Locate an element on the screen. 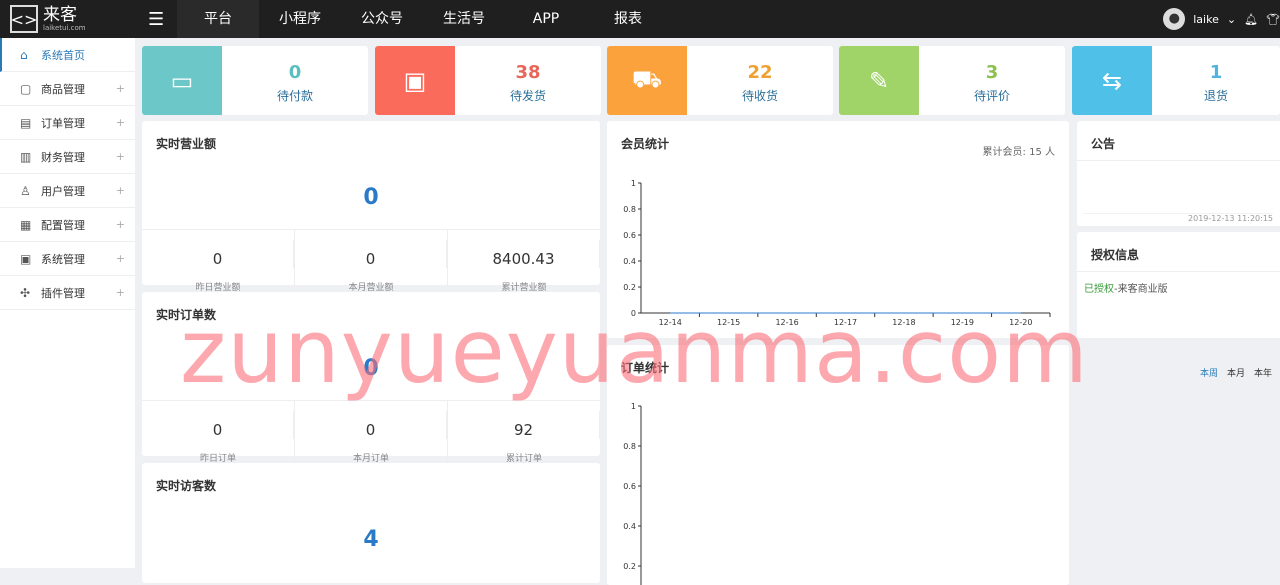  stat-value: 1 is located at coordinates (1216, 72).